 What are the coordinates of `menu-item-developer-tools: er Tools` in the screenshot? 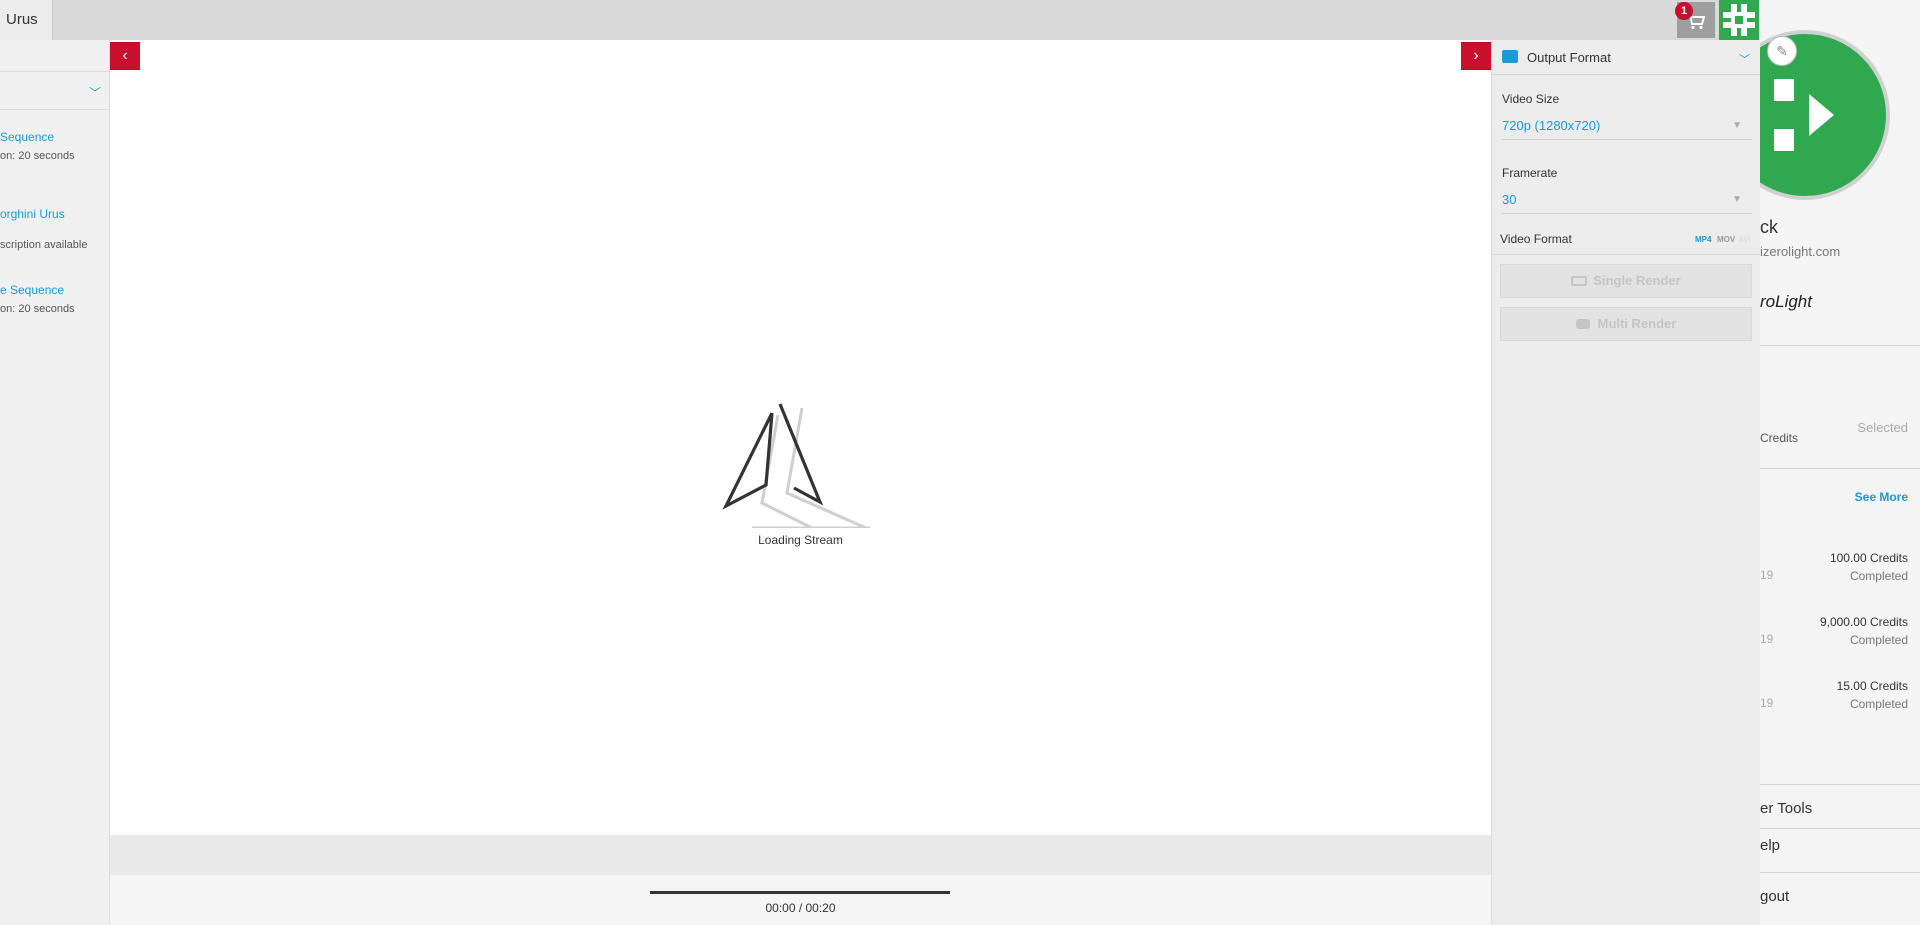 It's located at (1786, 808).